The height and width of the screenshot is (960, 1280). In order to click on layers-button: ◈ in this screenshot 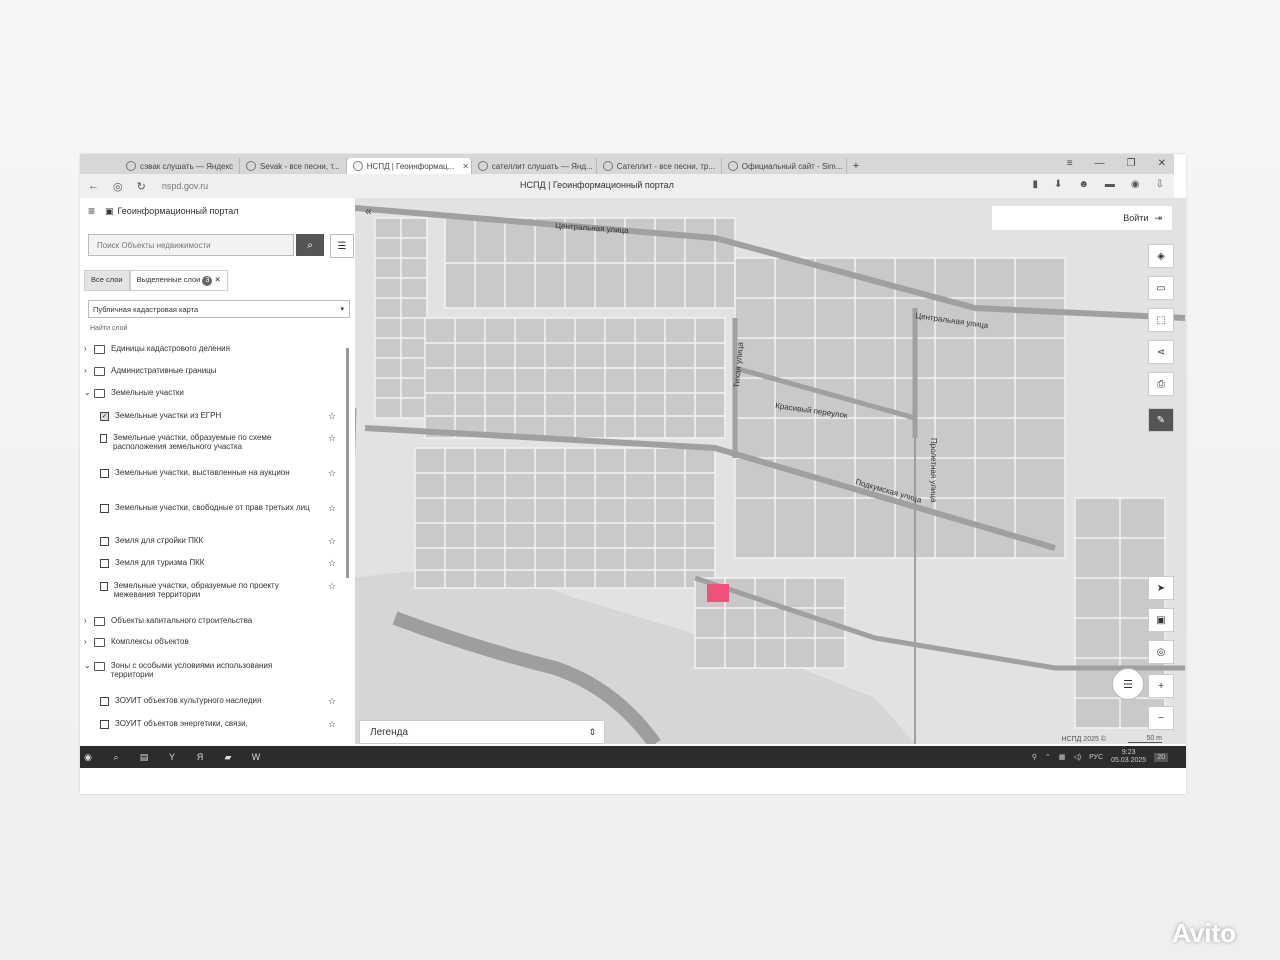, I will do `click(1161, 256)`.